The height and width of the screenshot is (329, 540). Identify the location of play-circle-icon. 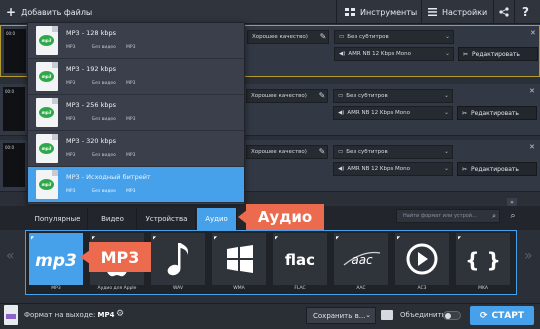
(422, 259).